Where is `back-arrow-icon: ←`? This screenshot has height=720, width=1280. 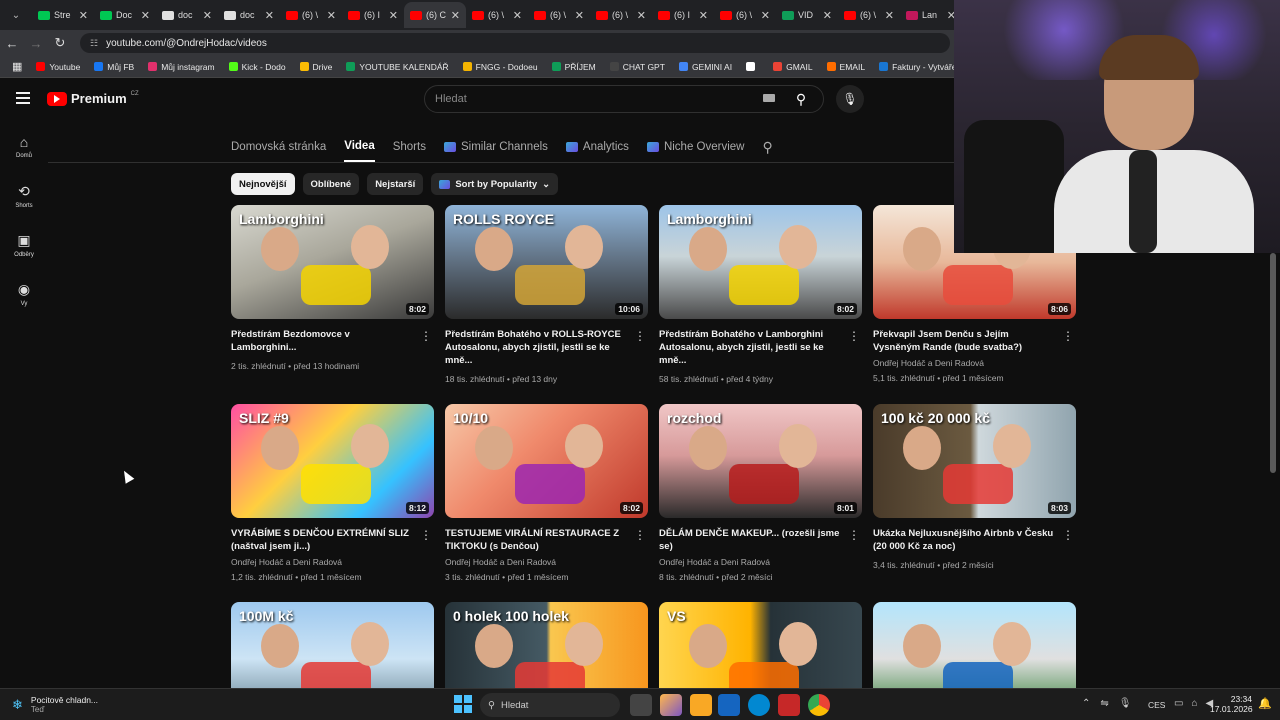 back-arrow-icon: ← is located at coordinates (12, 43).